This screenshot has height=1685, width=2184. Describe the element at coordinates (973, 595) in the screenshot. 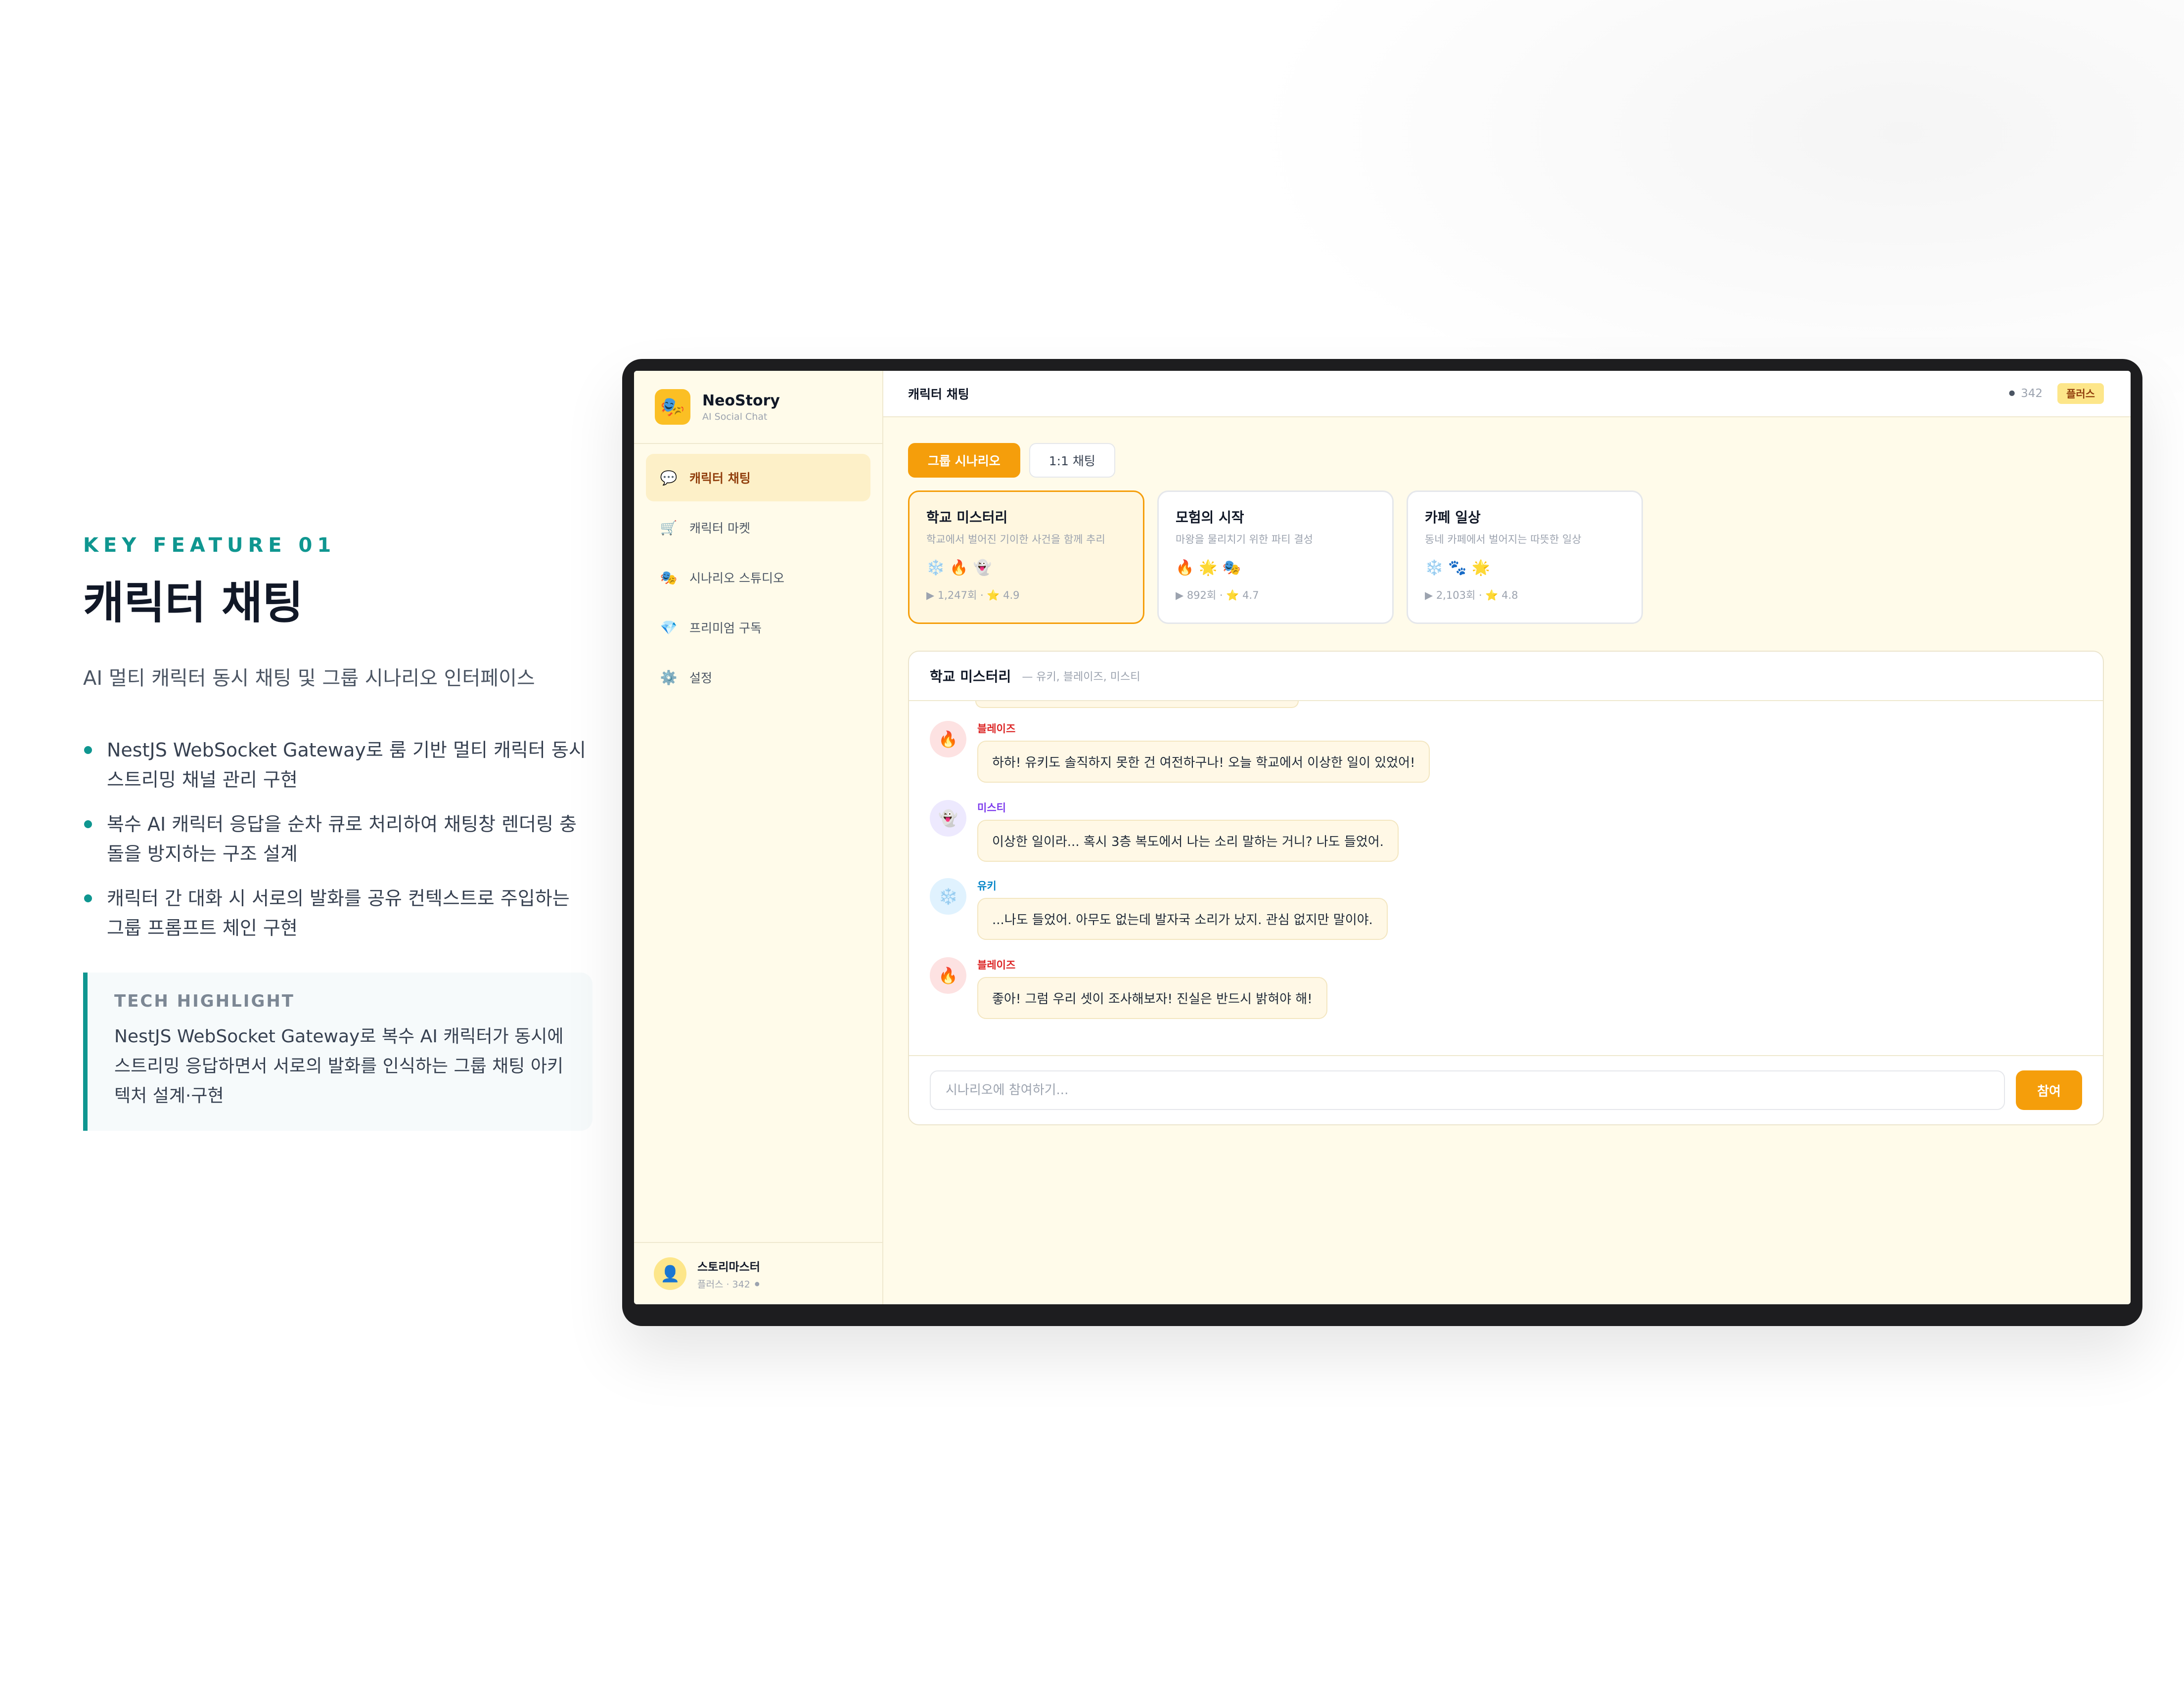

I see `scenario-stats: ▶ 1,247회 · ⭐ 4.9` at that location.